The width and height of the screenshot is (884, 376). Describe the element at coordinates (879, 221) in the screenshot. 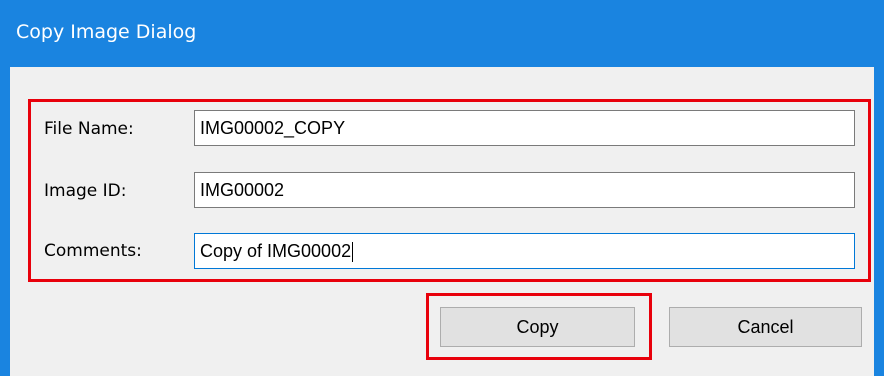

I see `window-frame-right` at that location.